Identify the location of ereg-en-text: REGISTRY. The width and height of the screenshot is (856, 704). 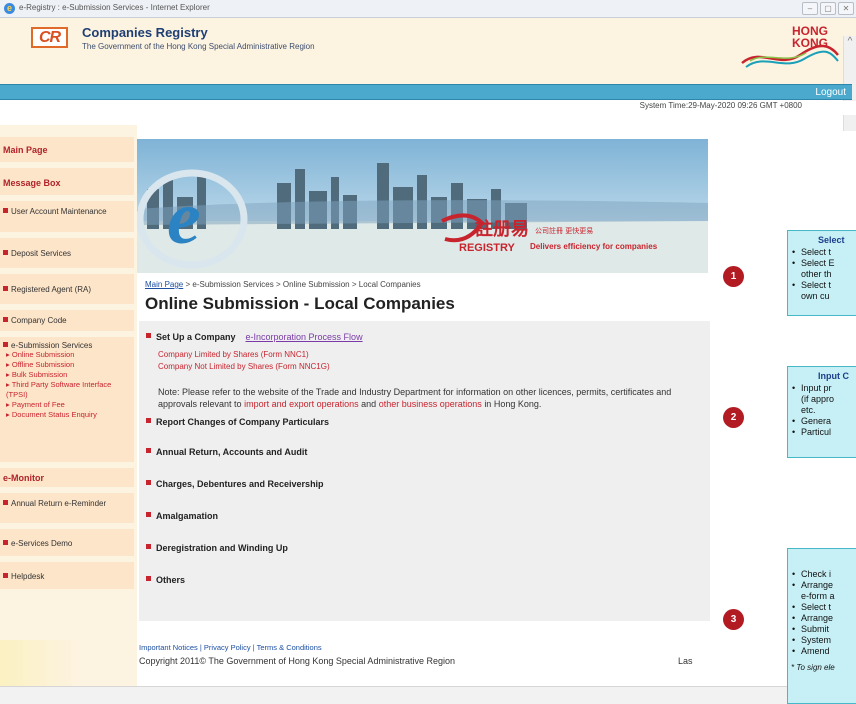
(487, 248).